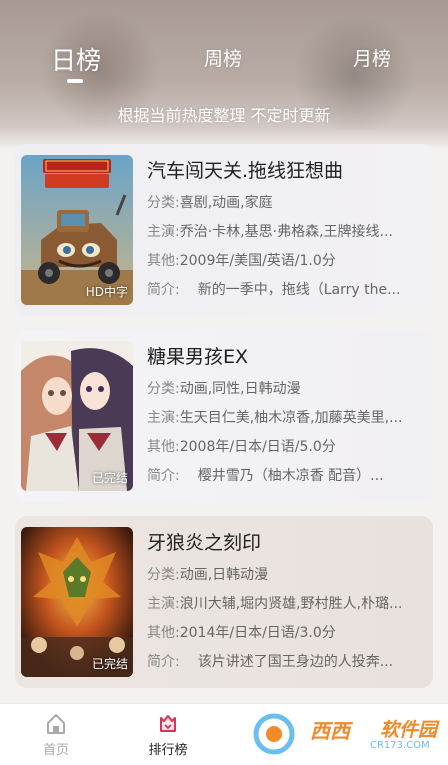  What do you see at coordinates (56, 724) in the screenshot?
I see `home-icon` at bounding box center [56, 724].